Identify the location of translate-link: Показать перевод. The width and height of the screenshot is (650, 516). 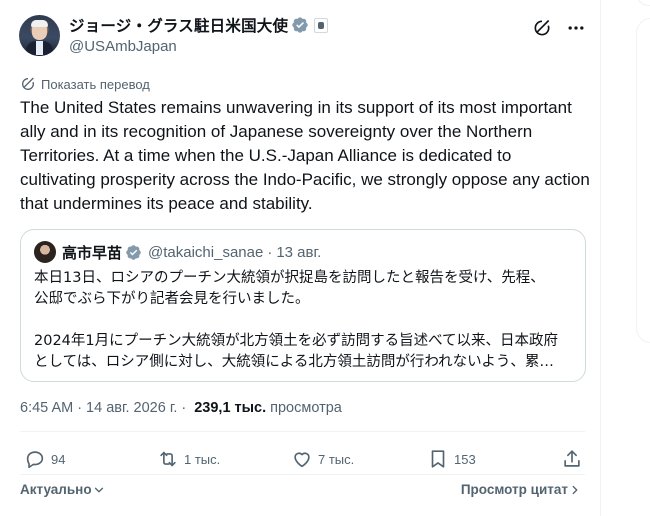
(85, 84).